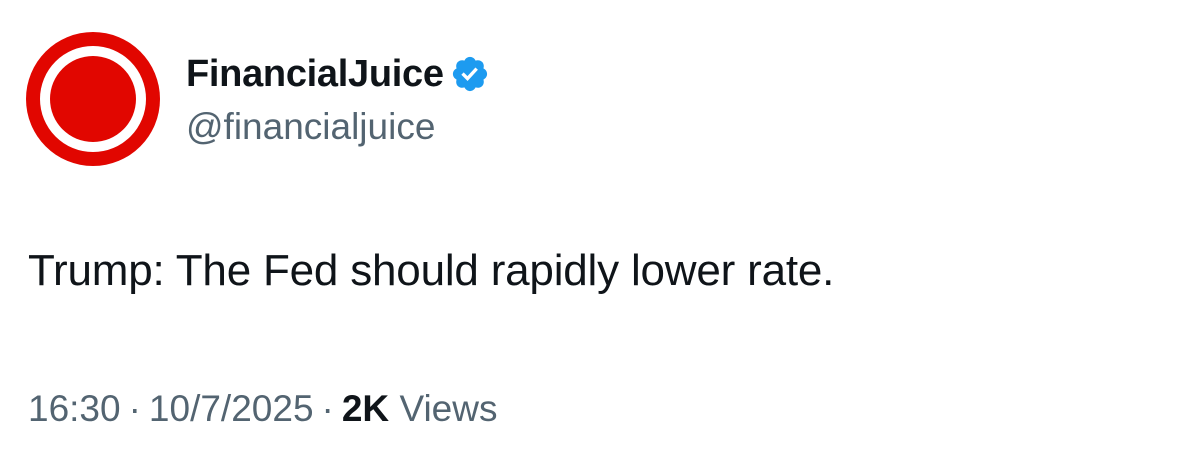  What do you see at coordinates (315, 74) in the screenshot?
I see `display-name: FinancialJuice` at bounding box center [315, 74].